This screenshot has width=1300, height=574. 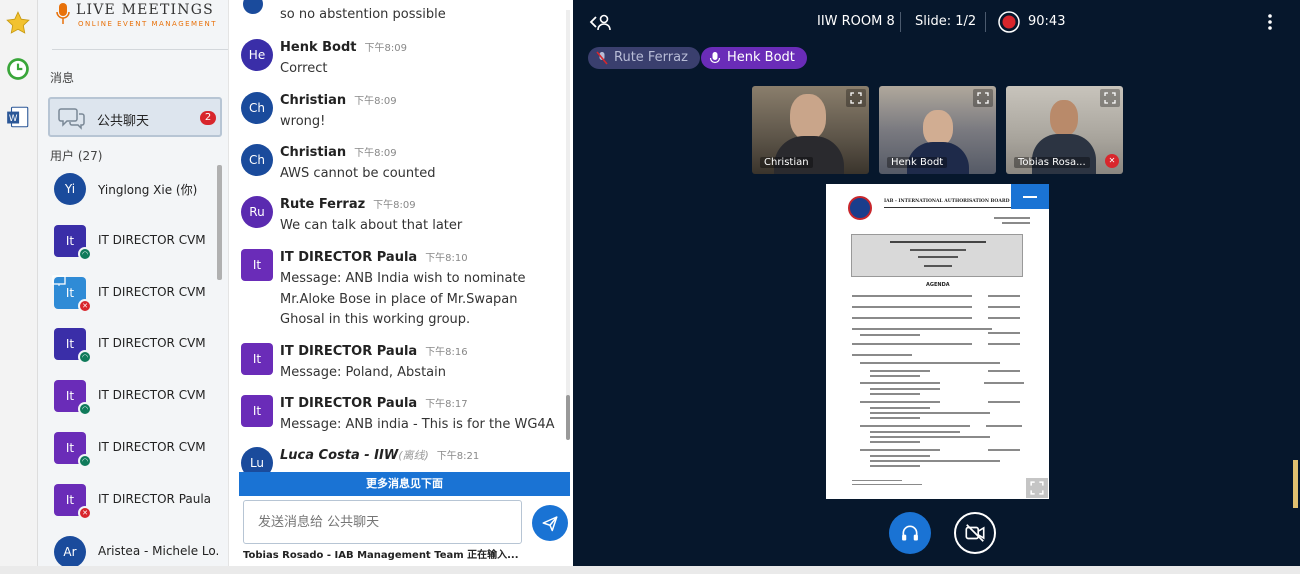 I want to click on fullscreen-presentation-button, so click(x=1037, y=488).